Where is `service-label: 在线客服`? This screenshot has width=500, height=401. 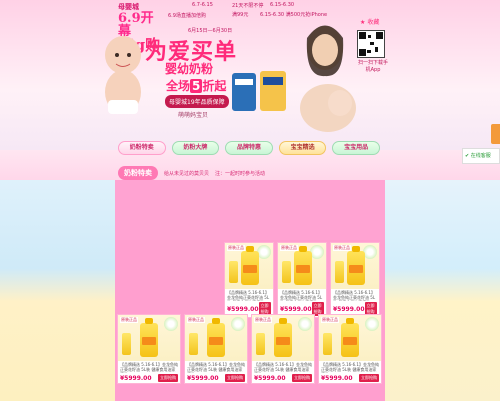 service-label: 在线客服 is located at coordinates (480, 156).